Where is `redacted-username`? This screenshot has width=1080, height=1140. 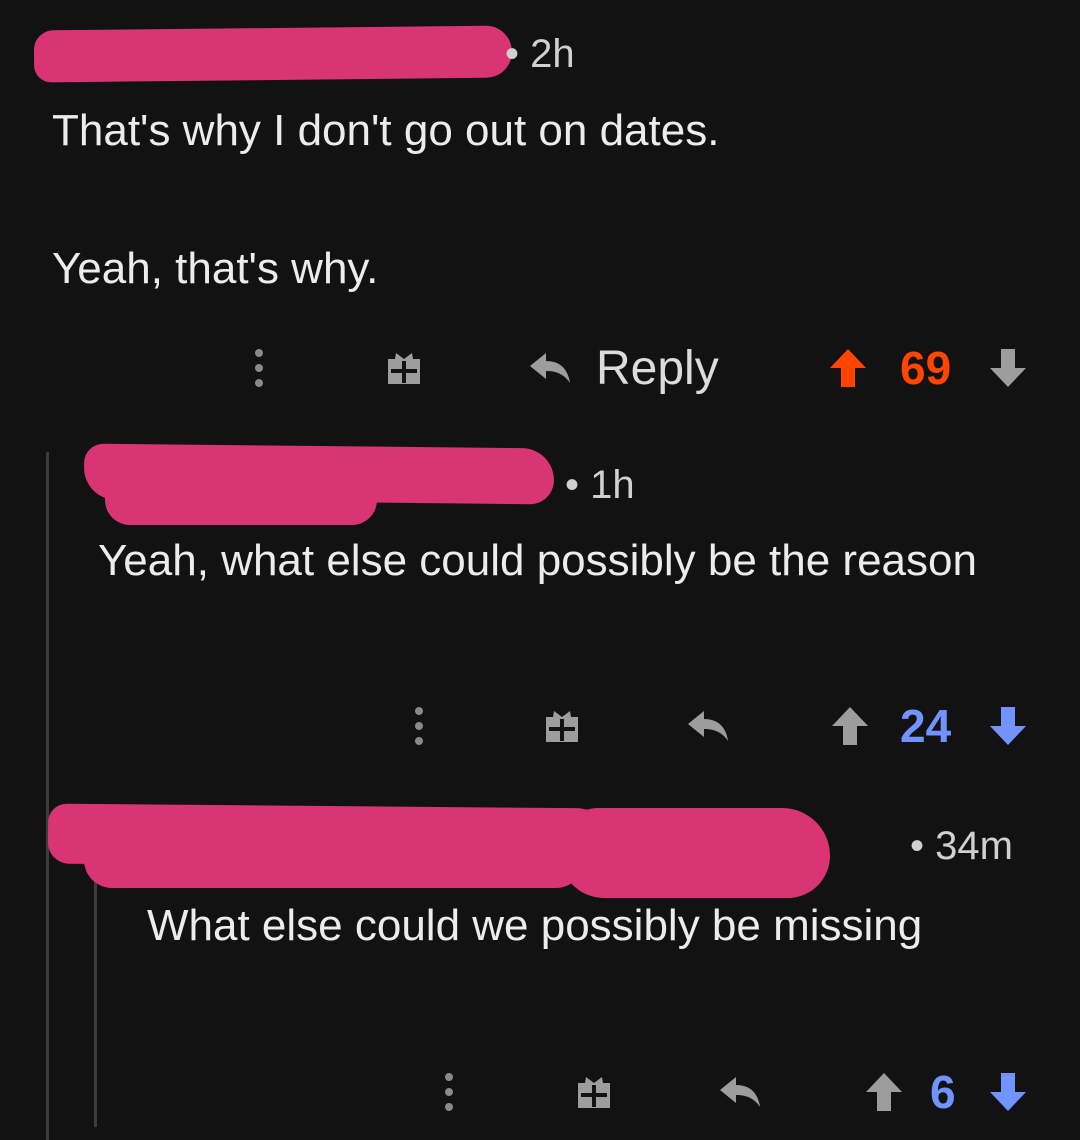
redacted-username is located at coordinates (273, 54).